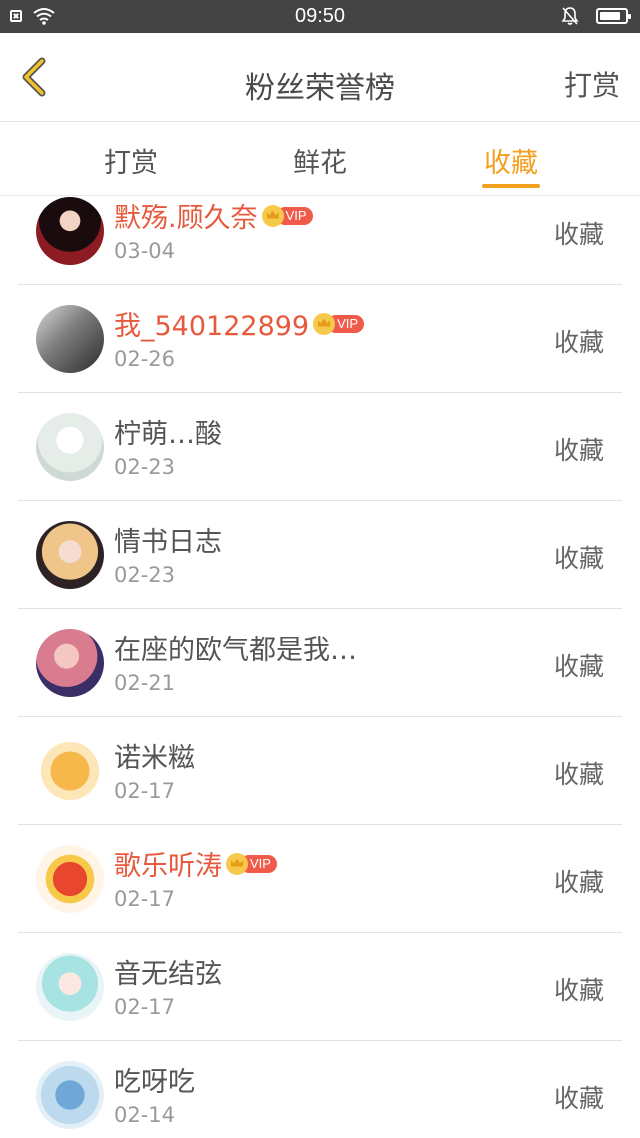 The height and width of the screenshot is (1138, 640). What do you see at coordinates (320, 771) in the screenshot?
I see `fan-row: 诺米糍 02-17 收藏` at bounding box center [320, 771].